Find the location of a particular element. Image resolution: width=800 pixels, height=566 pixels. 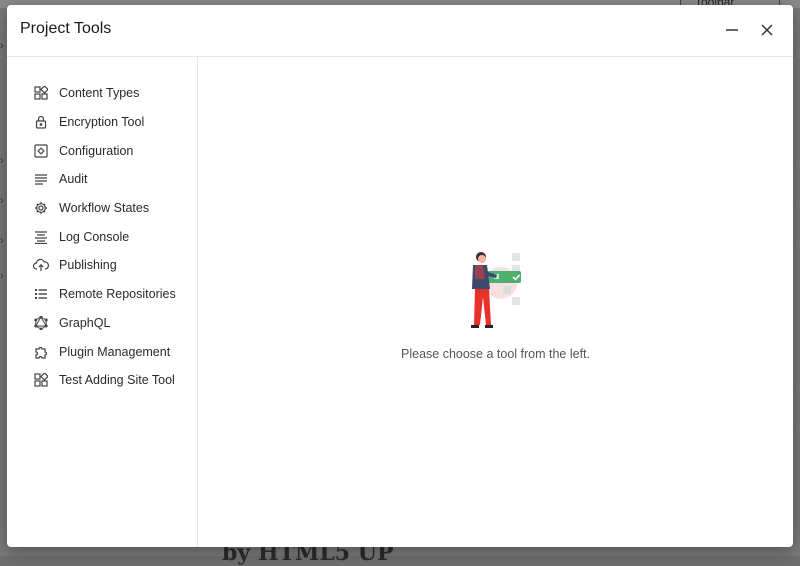

sidebar-item-label: Plugin Management is located at coordinates (115, 351).